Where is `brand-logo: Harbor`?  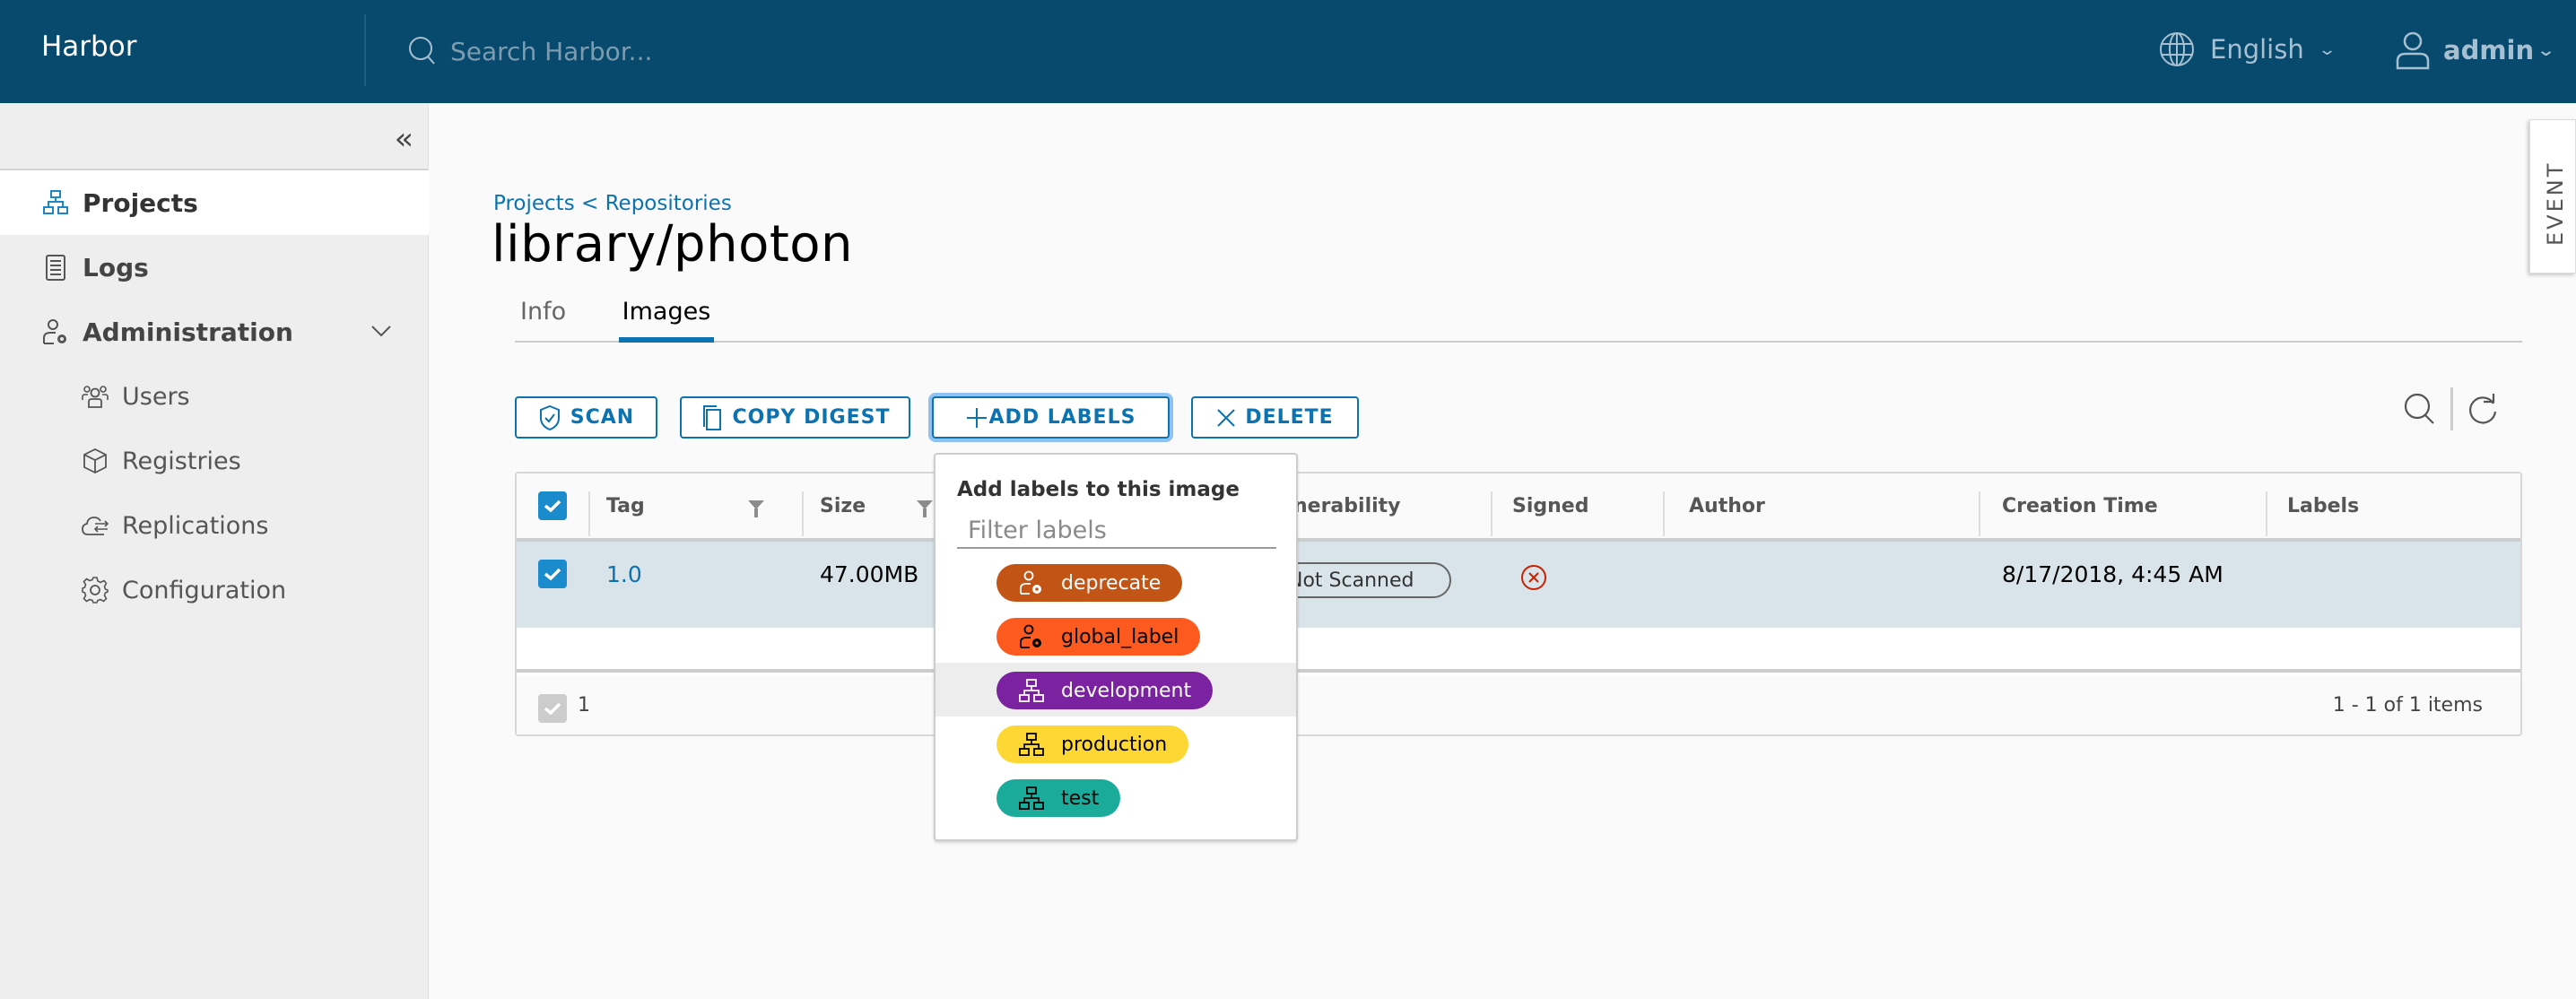 brand-logo: Harbor is located at coordinates (88, 46).